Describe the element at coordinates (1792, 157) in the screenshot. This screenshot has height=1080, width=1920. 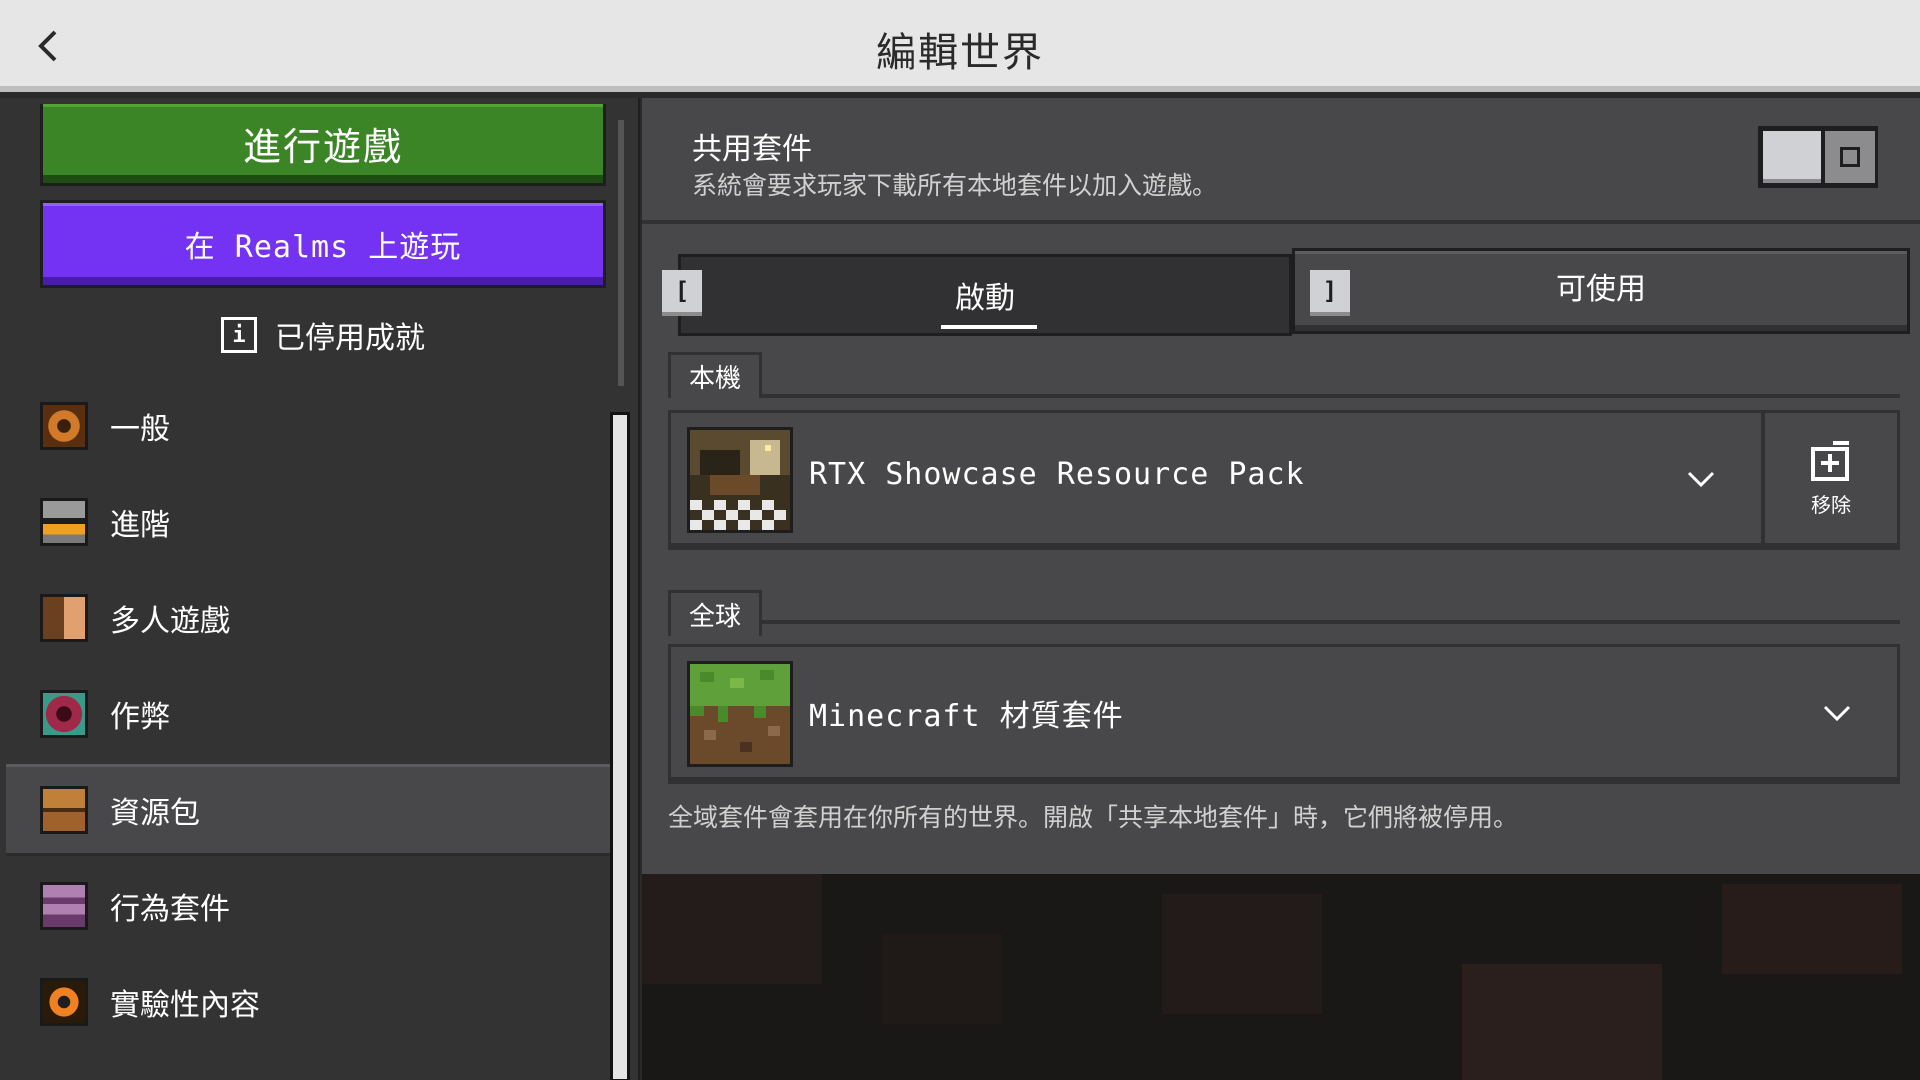
I see `toggle-knob` at that location.